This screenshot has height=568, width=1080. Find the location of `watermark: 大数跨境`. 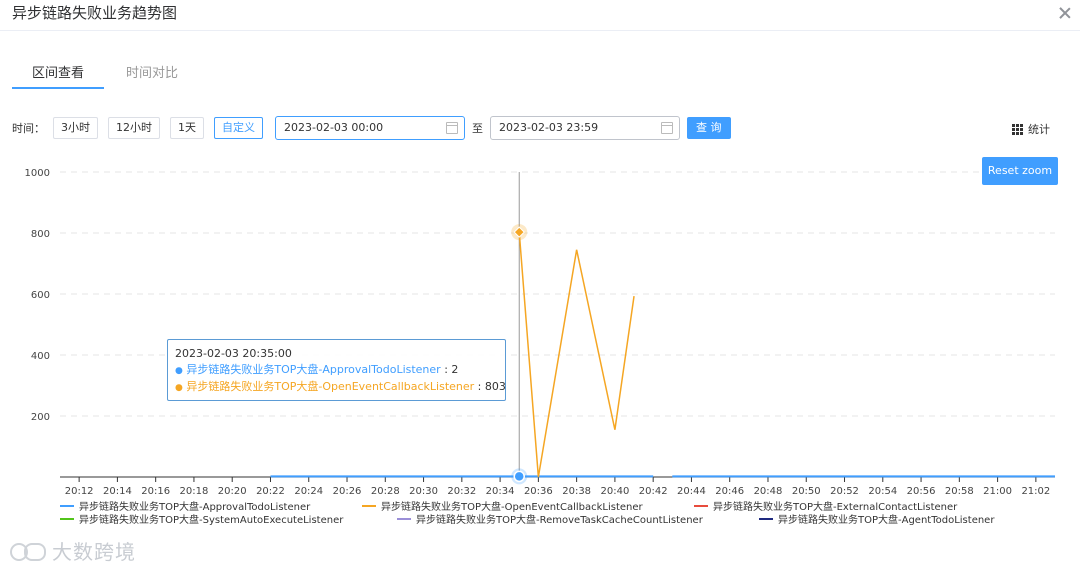

watermark: 大数跨境 is located at coordinates (72, 550).